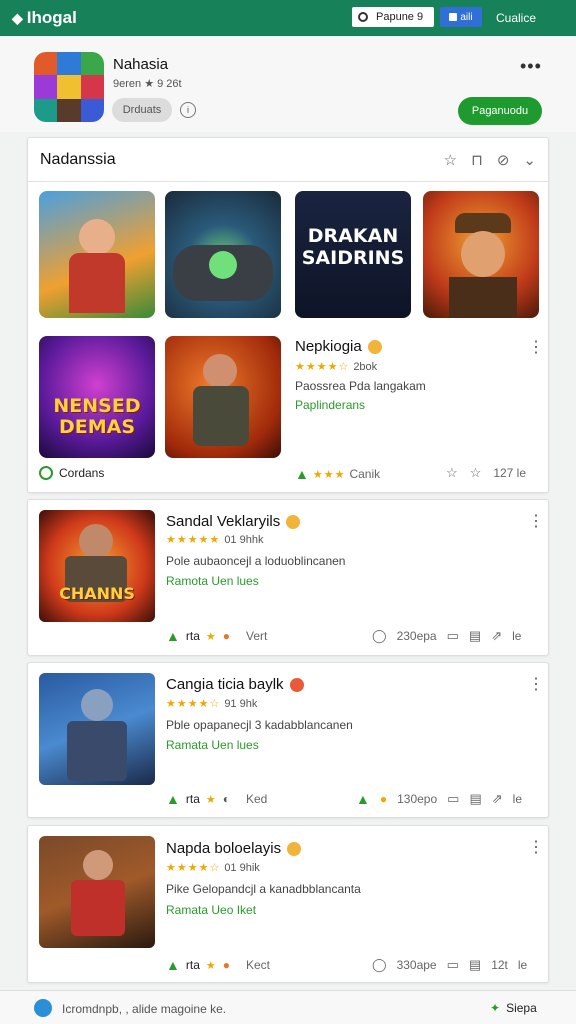  I want to click on blue-chip-button: aili, so click(461, 17).